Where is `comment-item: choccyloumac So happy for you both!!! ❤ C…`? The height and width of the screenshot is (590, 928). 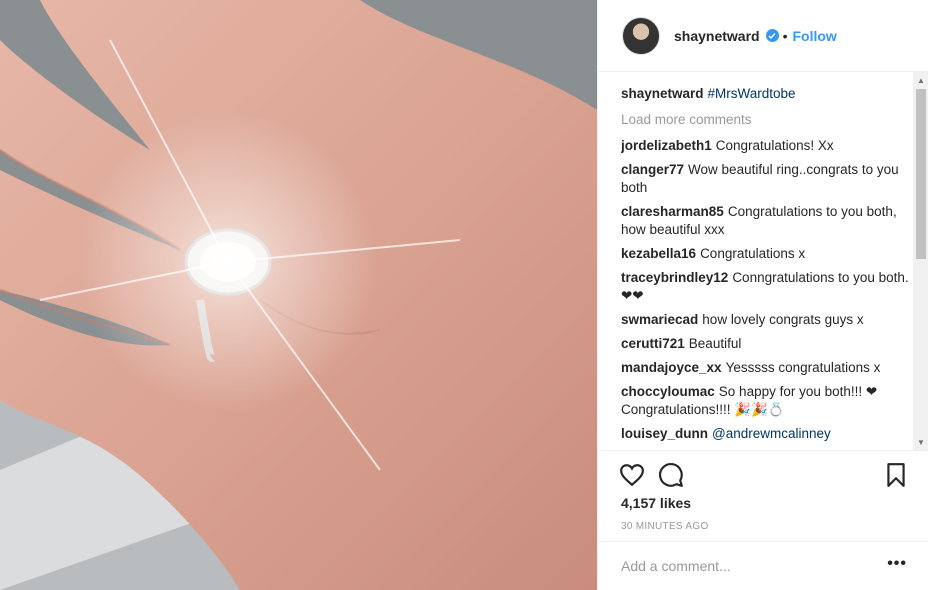 comment-item: choccyloumac So happy for you both!!! ❤ C… is located at coordinates (767, 401).